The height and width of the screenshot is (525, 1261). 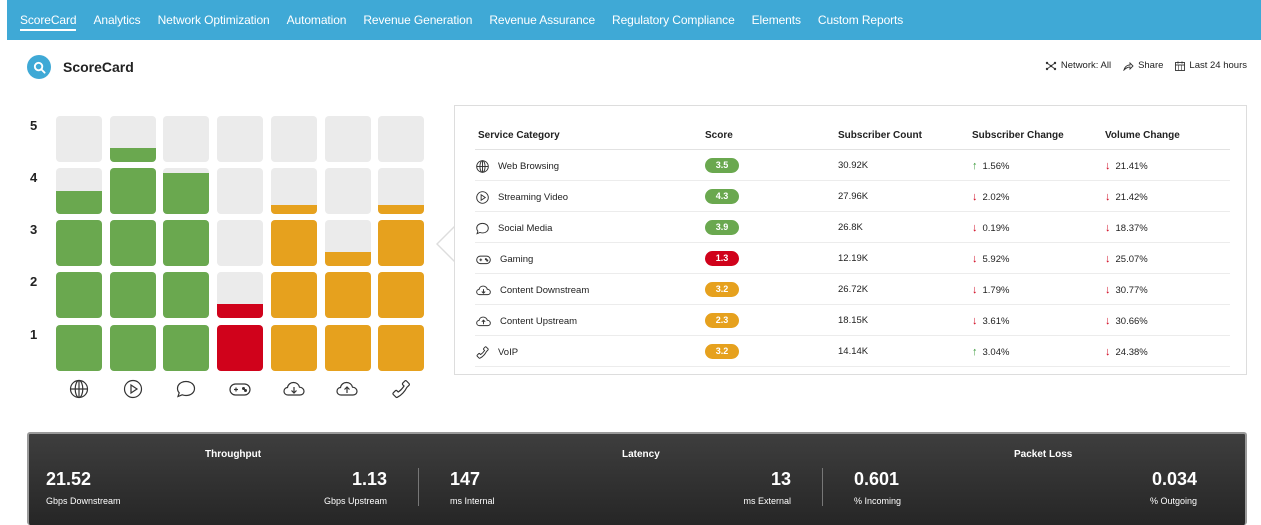 I want to click on table-row: Content Upstream 2.3 18.15K ↓ 3.61% ↓ 30.66%, so click(x=852, y=320).